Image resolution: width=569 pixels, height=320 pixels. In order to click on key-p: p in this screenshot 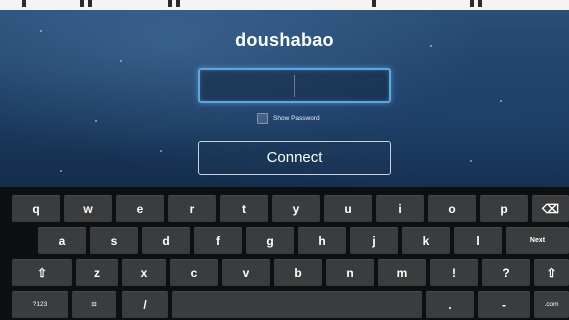, I will do `click(504, 208)`.